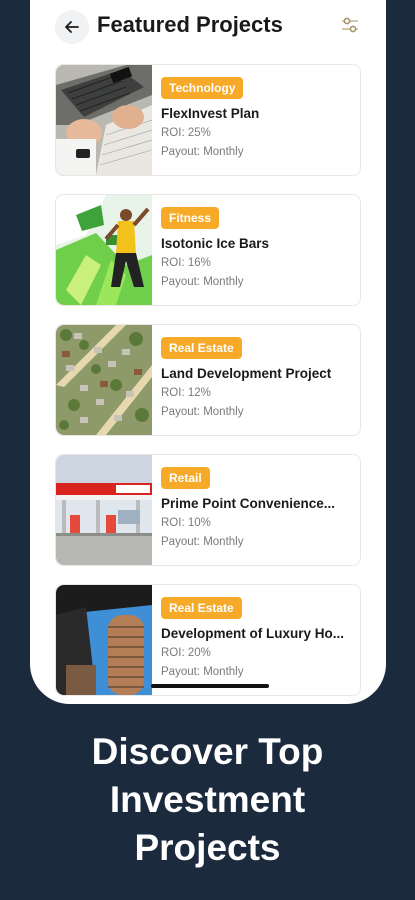 The image size is (415, 900). Describe the element at coordinates (185, 478) in the screenshot. I see `category-badge: Retail` at that location.